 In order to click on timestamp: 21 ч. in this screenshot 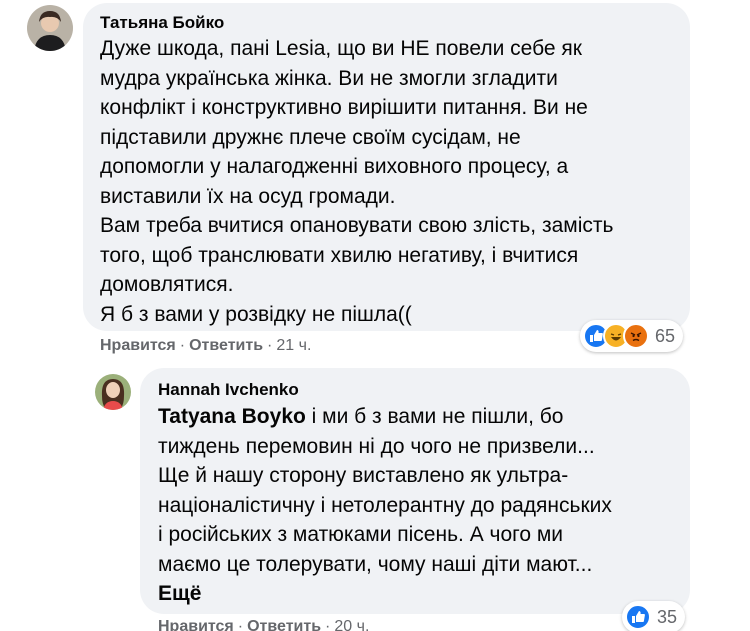, I will do `click(293, 345)`.